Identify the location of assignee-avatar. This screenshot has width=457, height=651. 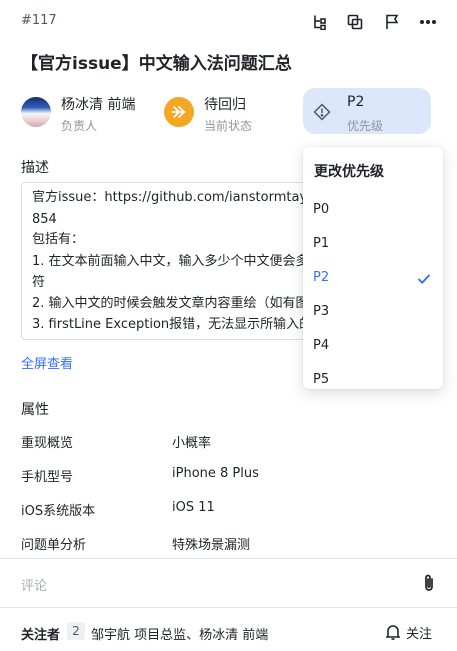
(36, 112).